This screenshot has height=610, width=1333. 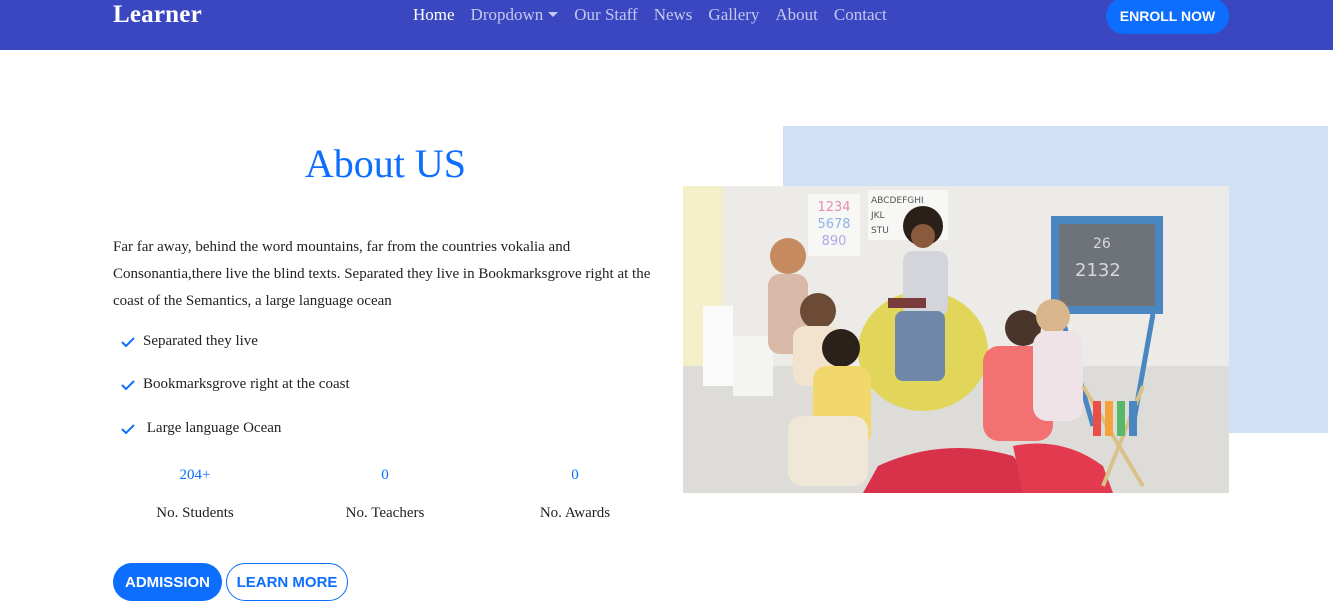 What do you see at coordinates (897, 201) in the screenshot?
I see `svg-text: ABCDEFGHI` at bounding box center [897, 201].